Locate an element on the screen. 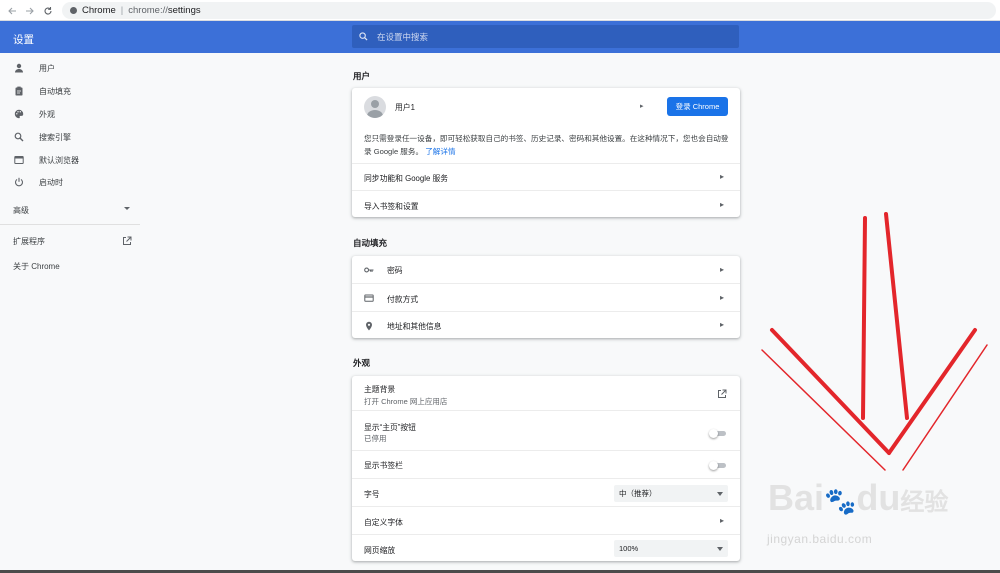 This screenshot has height=573, width=1000. baidu-watermark-logo: Bai🐾du经验 is located at coordinates (858, 498).